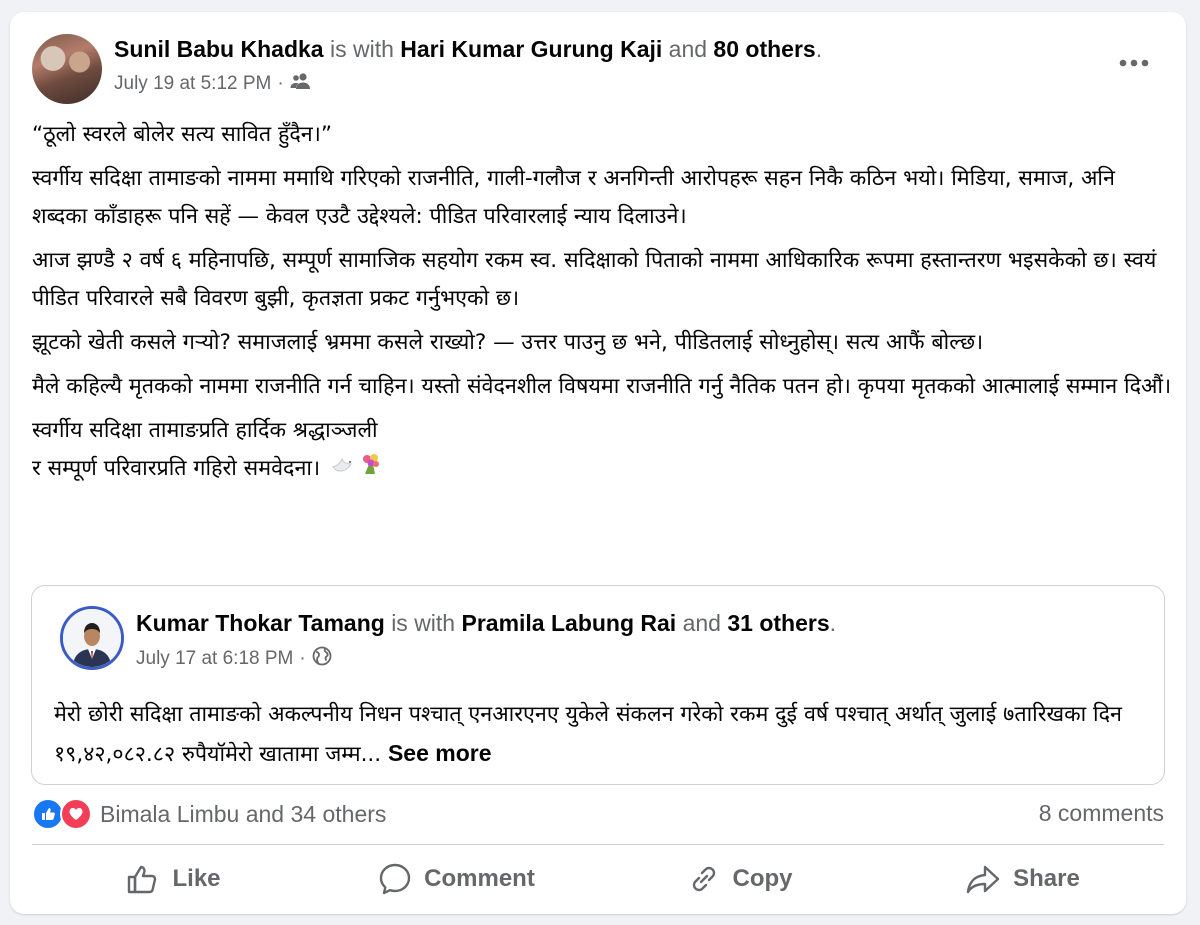  Describe the element at coordinates (192, 84) in the screenshot. I see `post-timestamp: July 19 at 5:12 PM` at that location.